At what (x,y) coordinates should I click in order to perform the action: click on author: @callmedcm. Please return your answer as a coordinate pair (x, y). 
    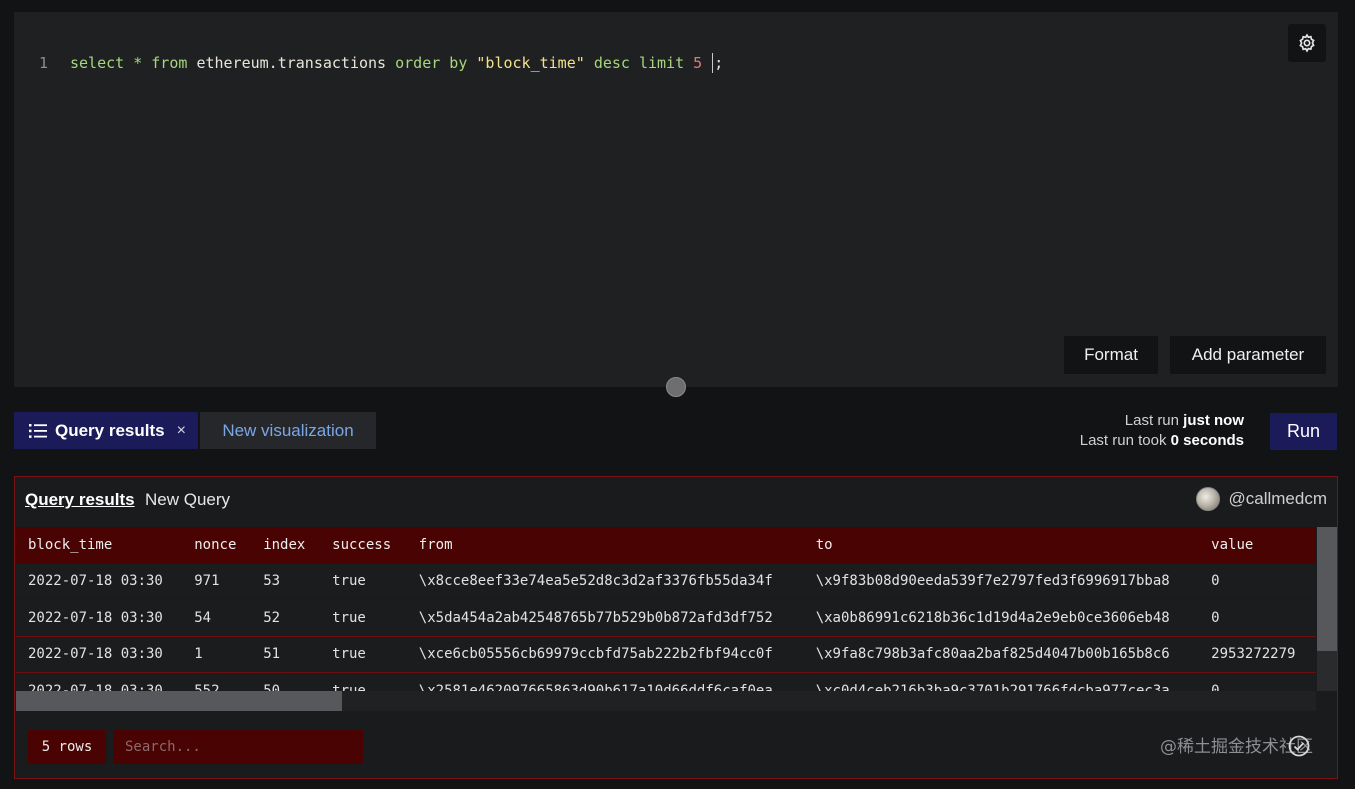
    Looking at the image, I should click on (1261, 499).